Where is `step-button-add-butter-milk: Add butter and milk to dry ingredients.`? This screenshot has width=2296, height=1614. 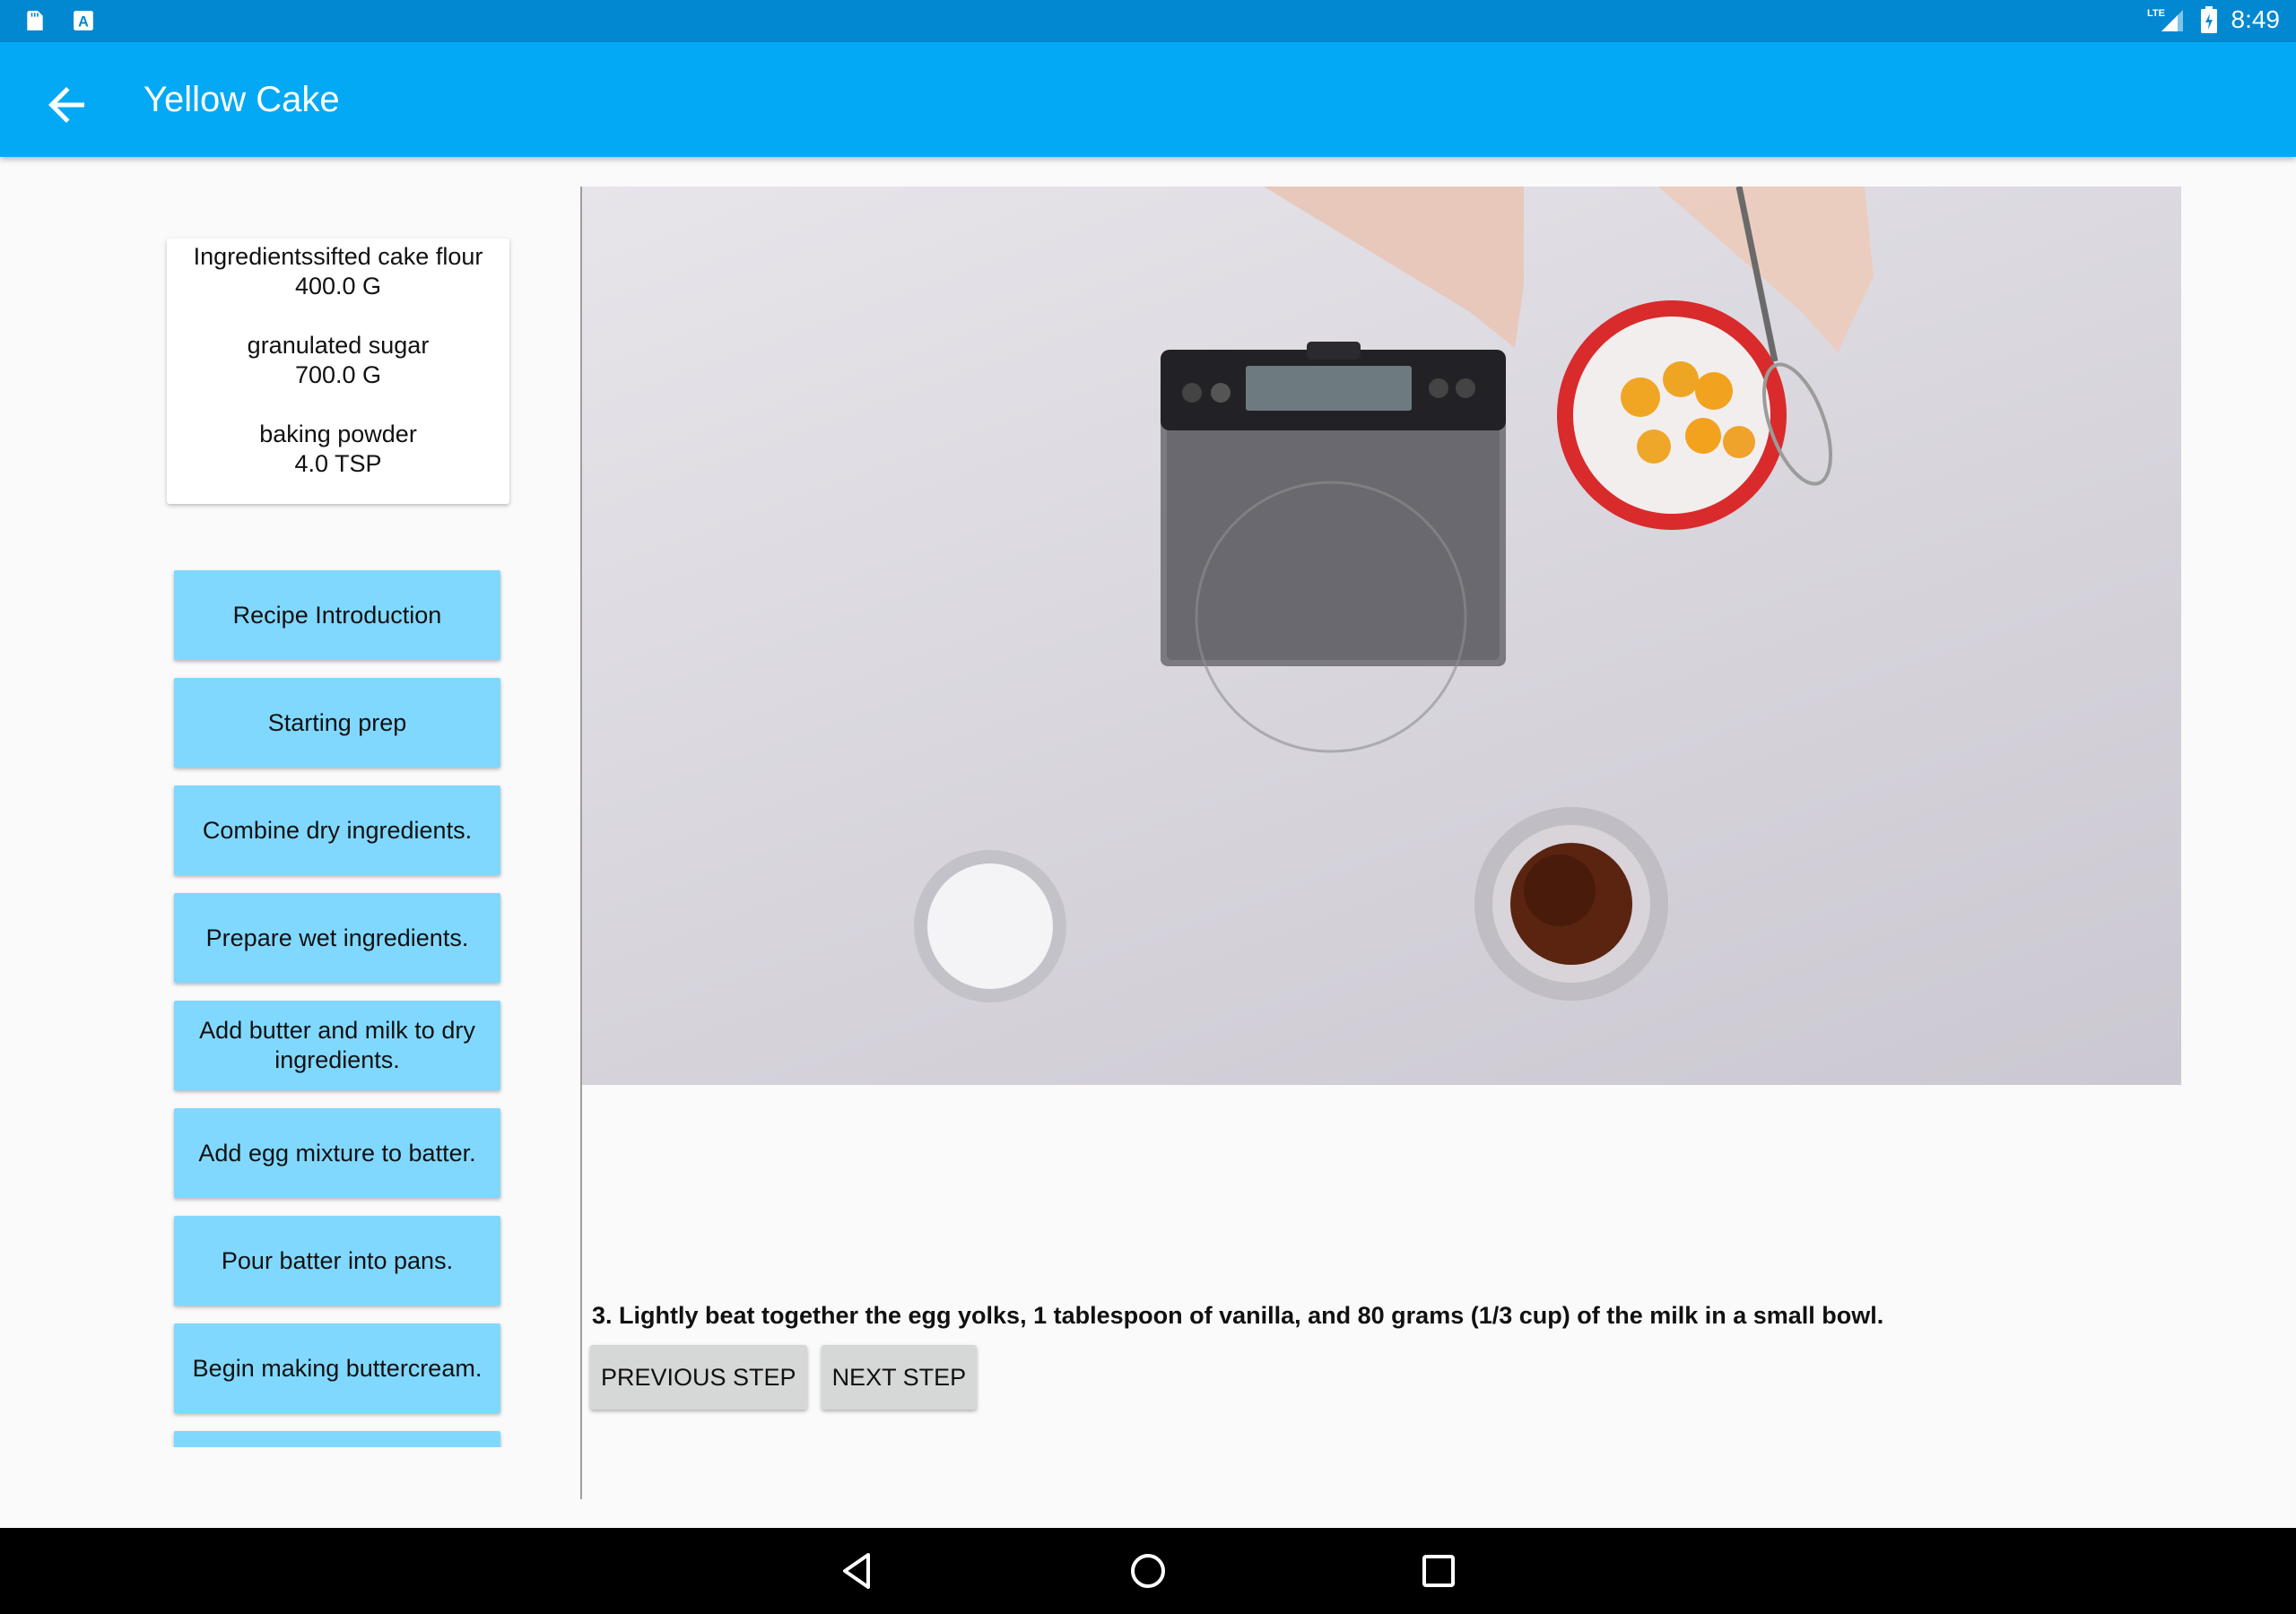
step-button-add-butter-milk: Add butter and milk to dry ingredients. is located at coordinates (337, 1045).